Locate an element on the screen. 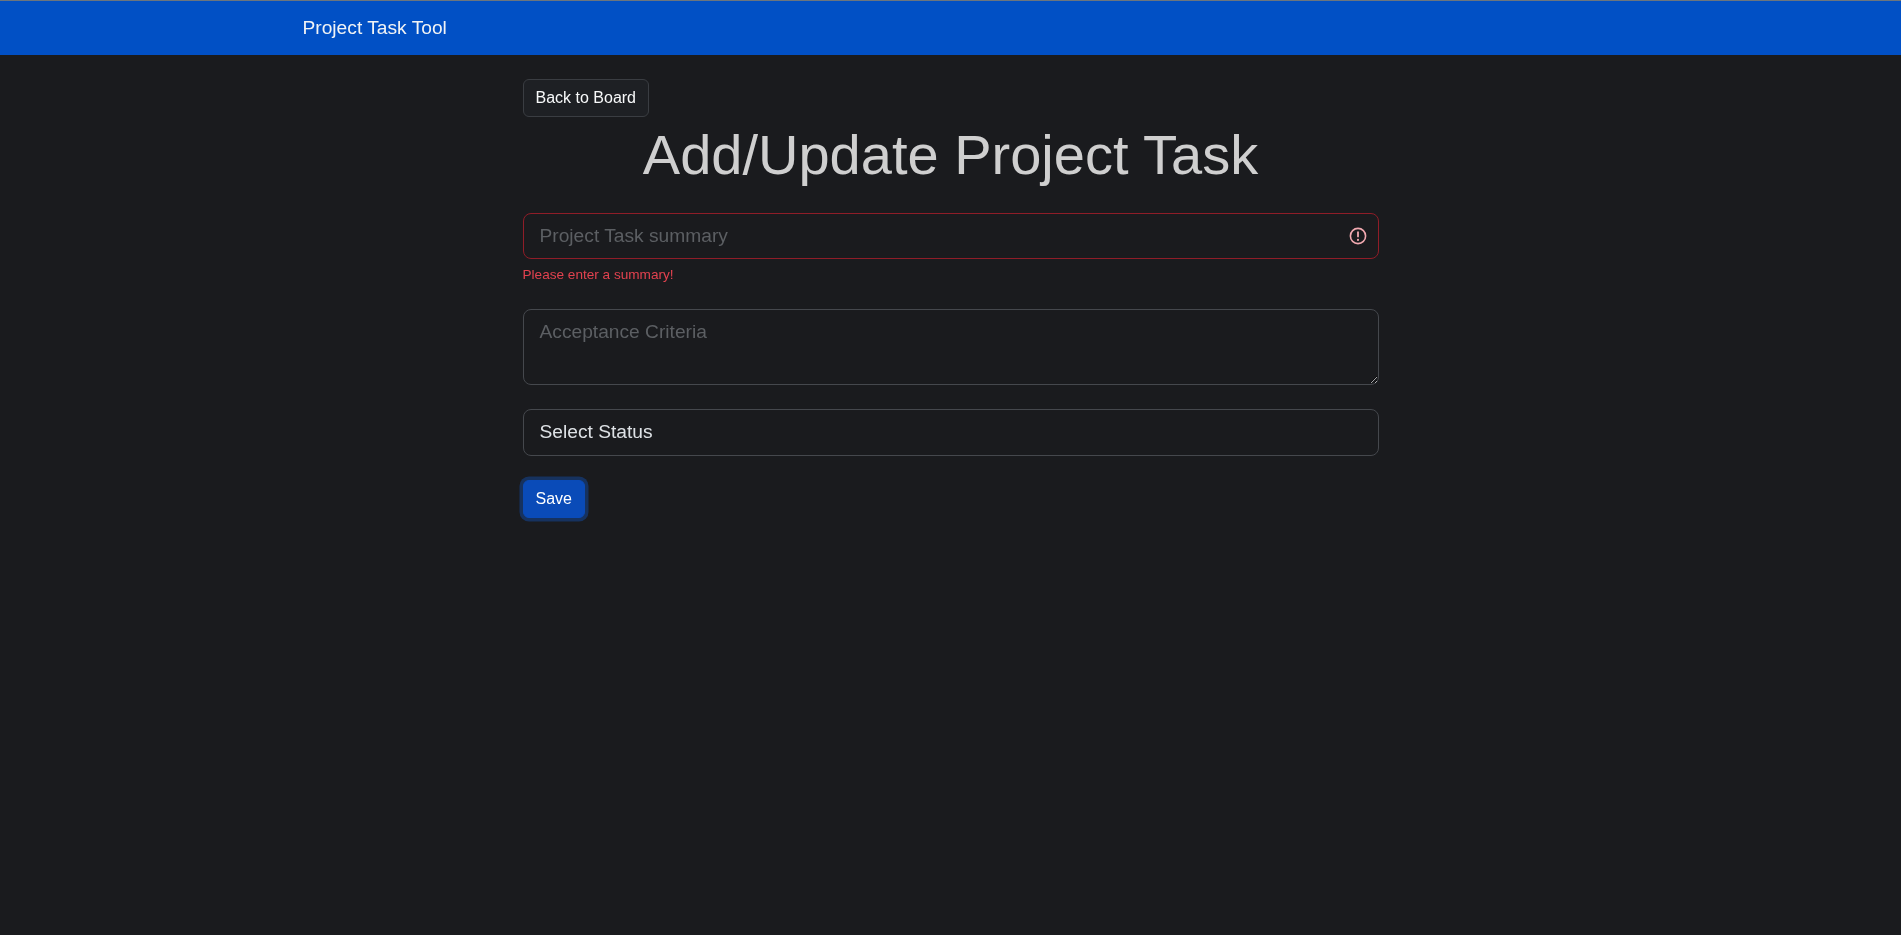  summary-field: Project Task summary is located at coordinates (950, 236).